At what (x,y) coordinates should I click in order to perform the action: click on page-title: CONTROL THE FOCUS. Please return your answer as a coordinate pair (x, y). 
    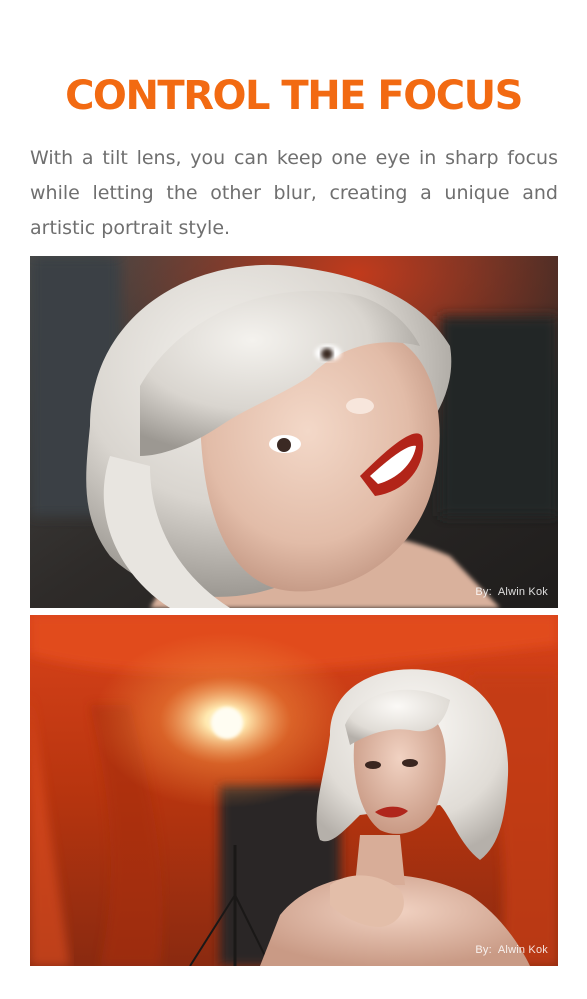
    Looking at the image, I should click on (294, 96).